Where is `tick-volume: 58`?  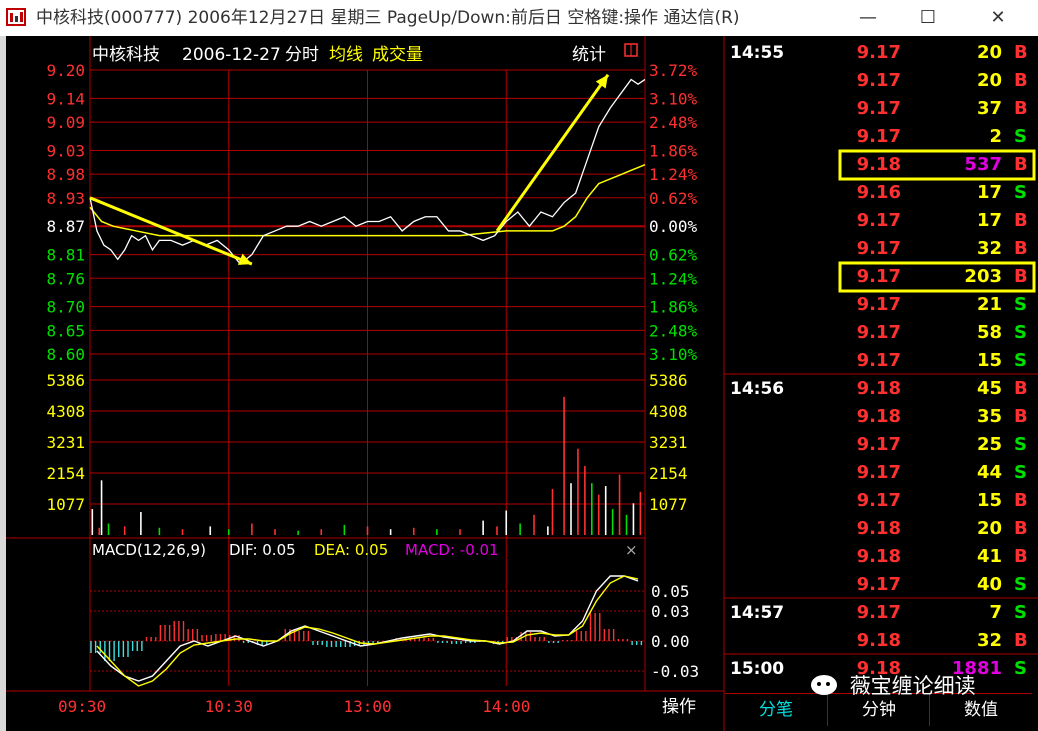
tick-volume: 58 is located at coordinates (989, 332).